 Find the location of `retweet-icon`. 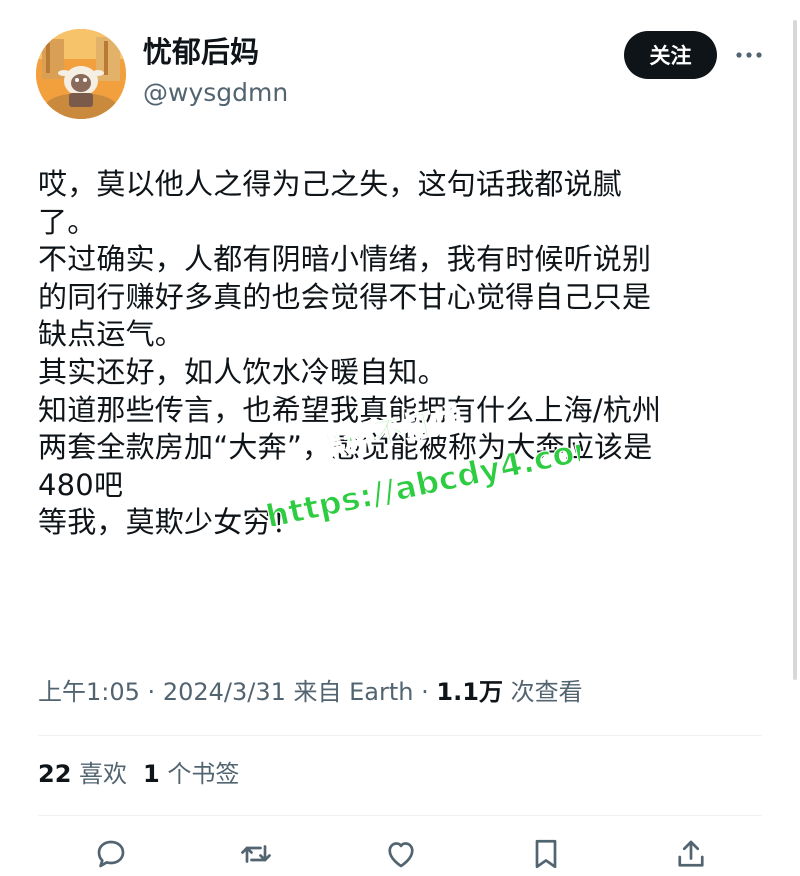

retweet-icon is located at coordinates (256, 854).